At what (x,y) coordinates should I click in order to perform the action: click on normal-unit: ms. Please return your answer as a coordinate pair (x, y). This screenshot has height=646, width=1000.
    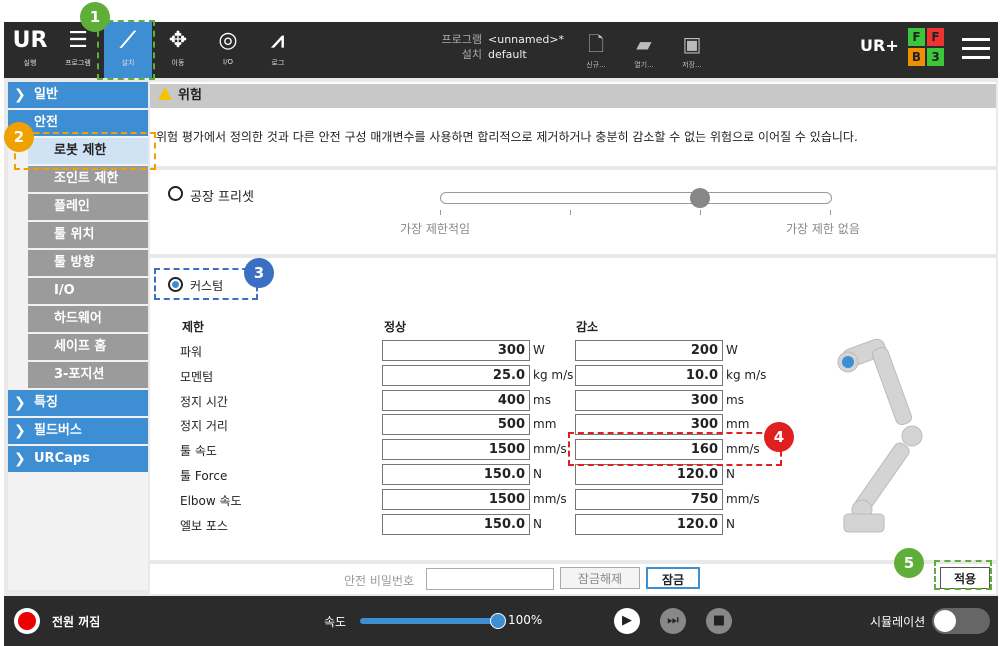
    Looking at the image, I should click on (542, 400).